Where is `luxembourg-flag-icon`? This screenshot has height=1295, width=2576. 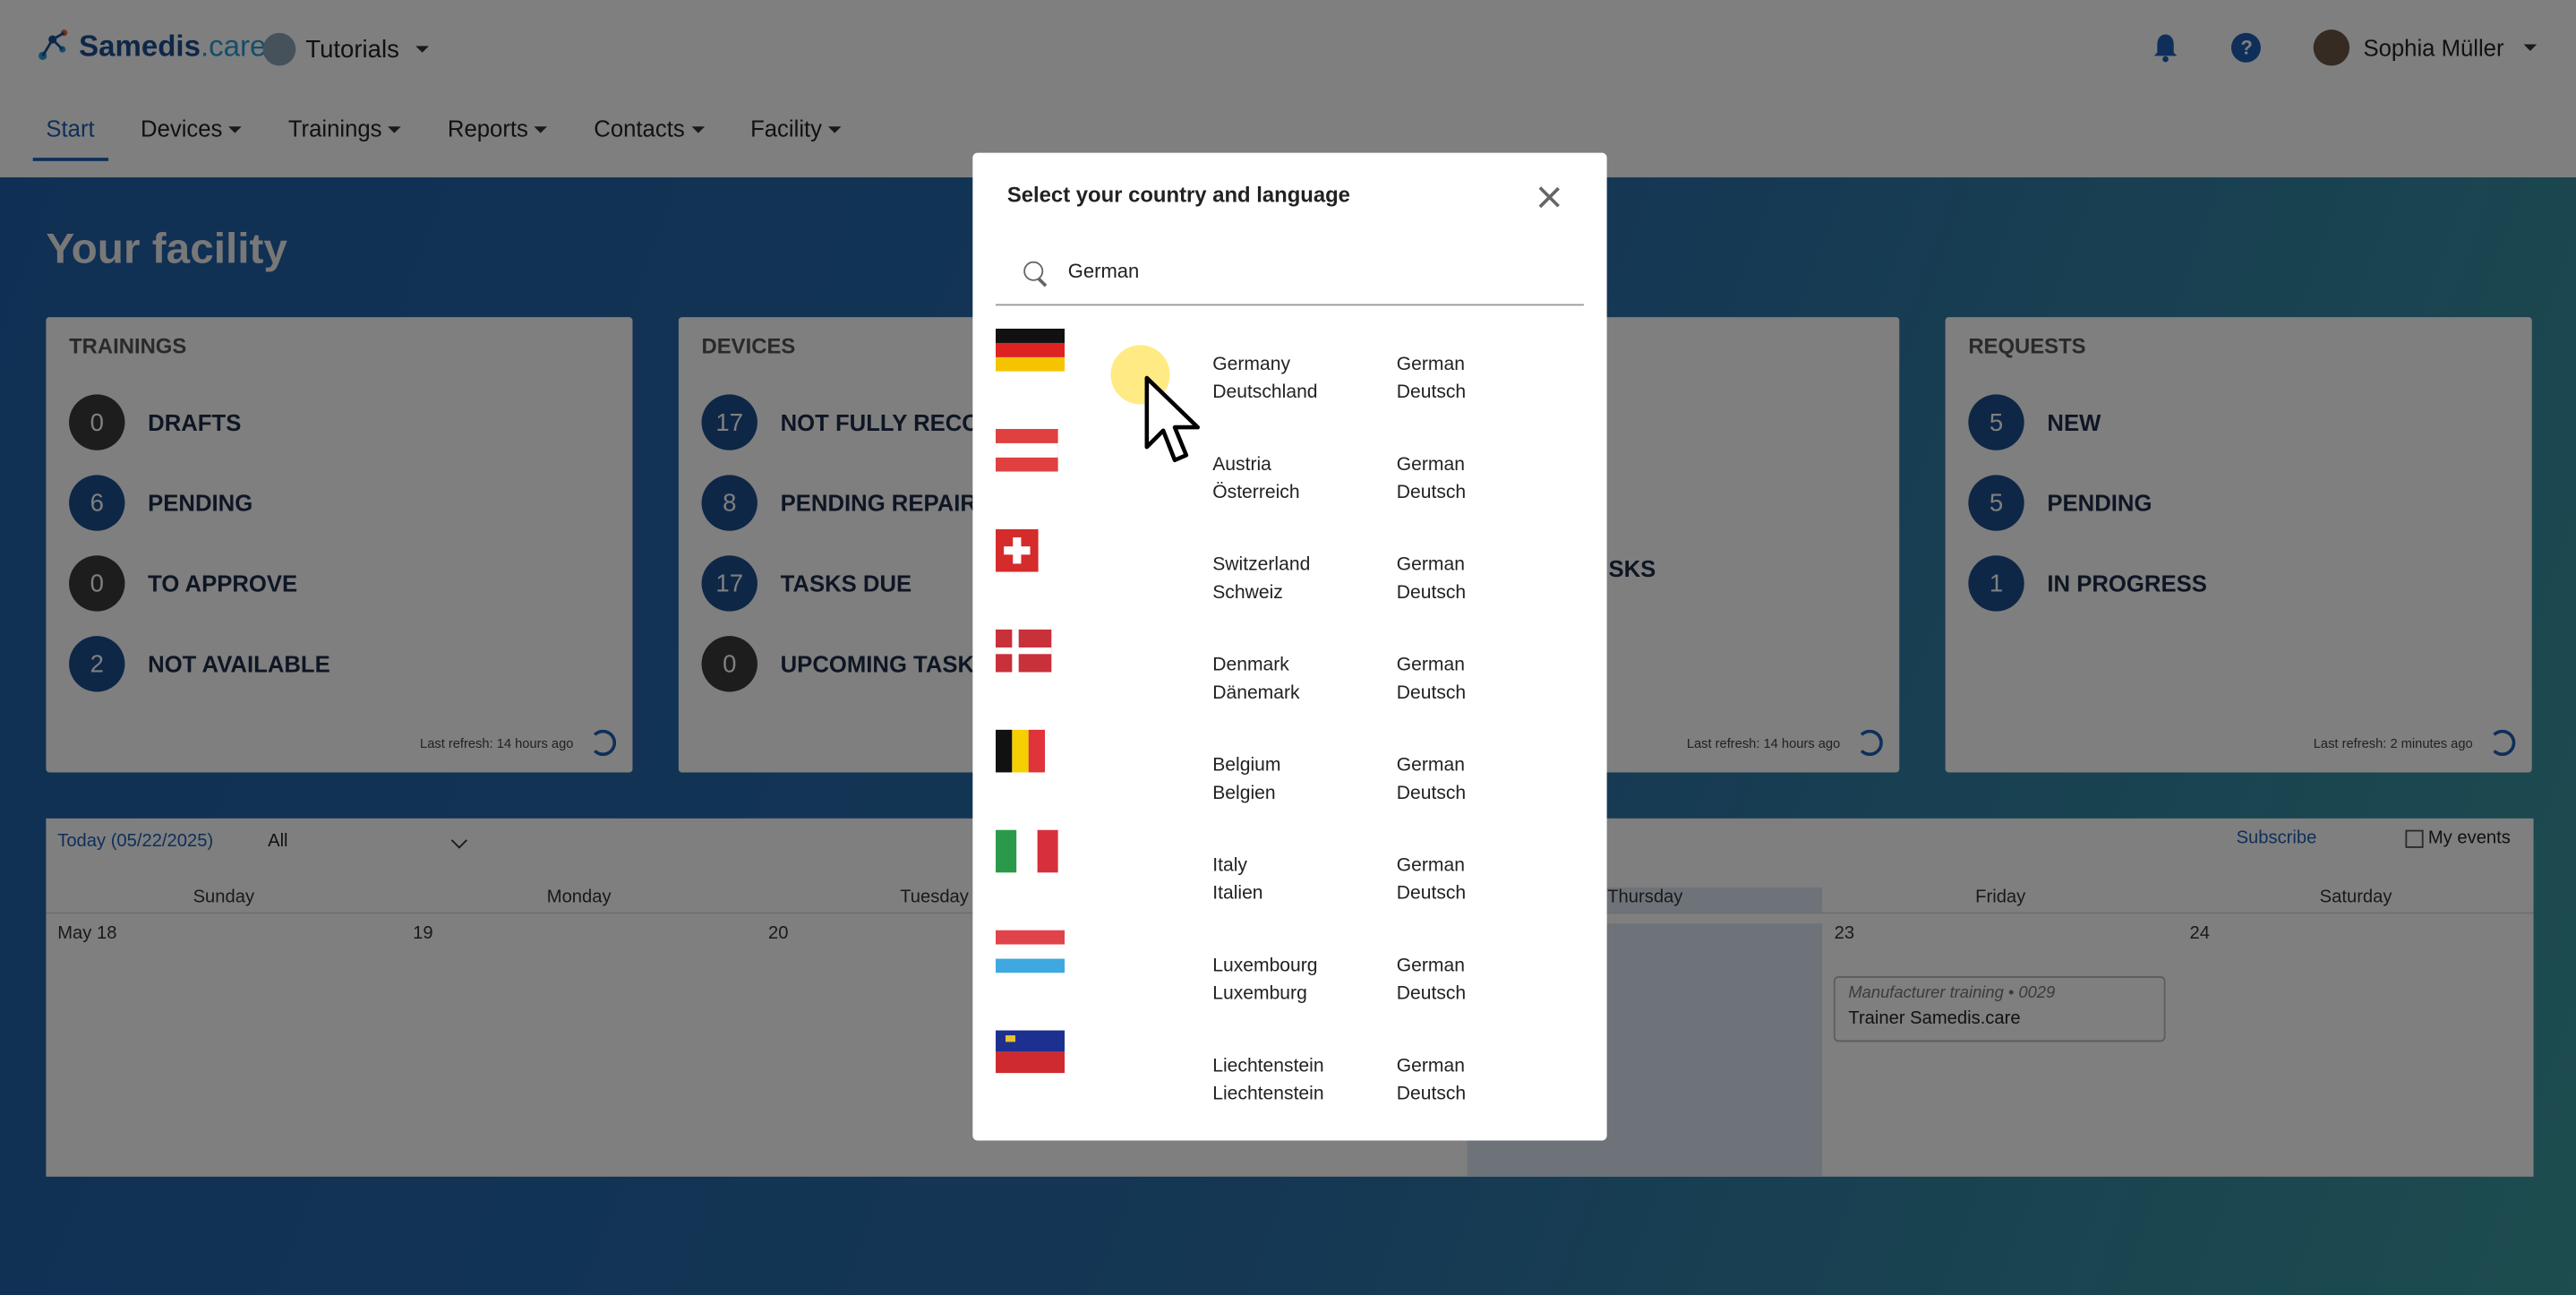 luxembourg-flag-icon is located at coordinates (1030, 952).